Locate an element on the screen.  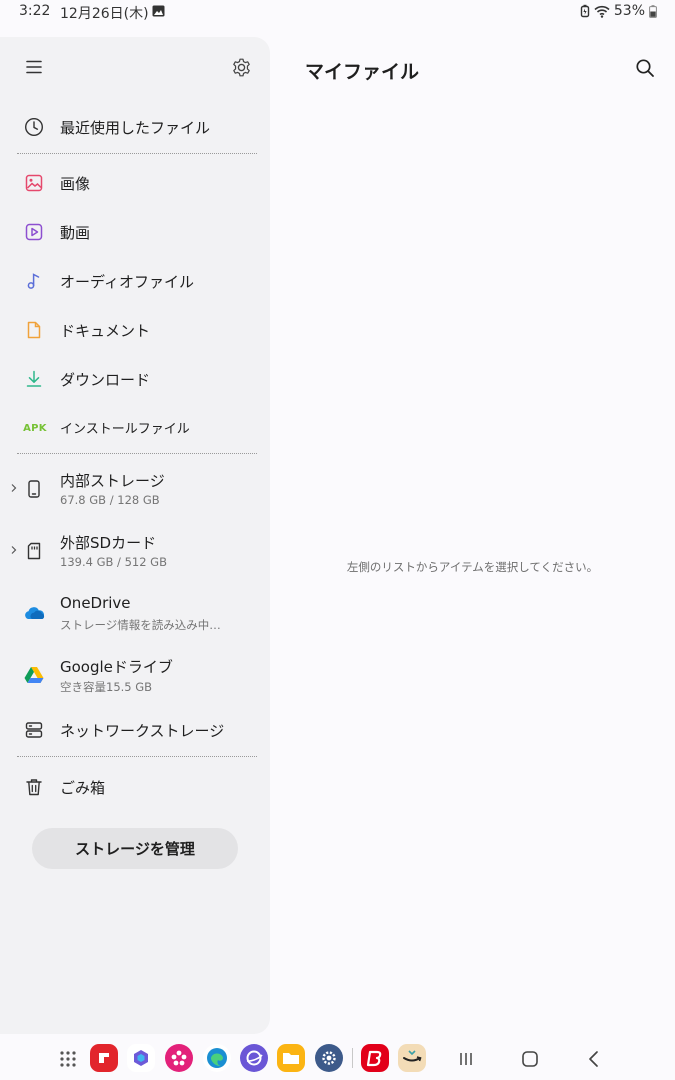
app-drawer-icon is located at coordinates (68, 1059).